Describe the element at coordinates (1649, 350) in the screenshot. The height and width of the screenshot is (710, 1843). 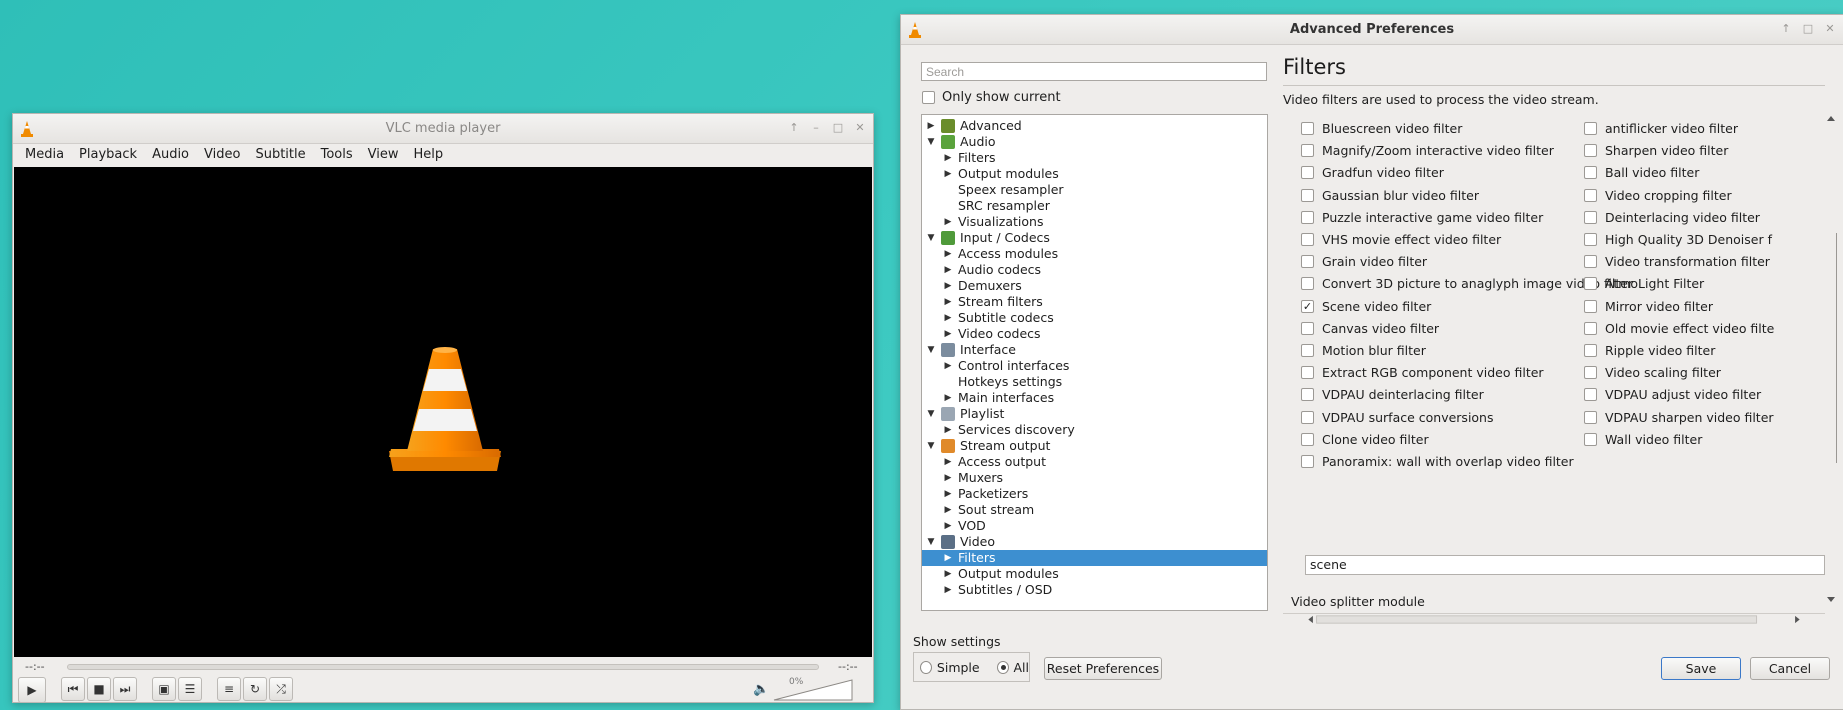
I see `filter-checkbox-row: Ripple video filter` at that location.